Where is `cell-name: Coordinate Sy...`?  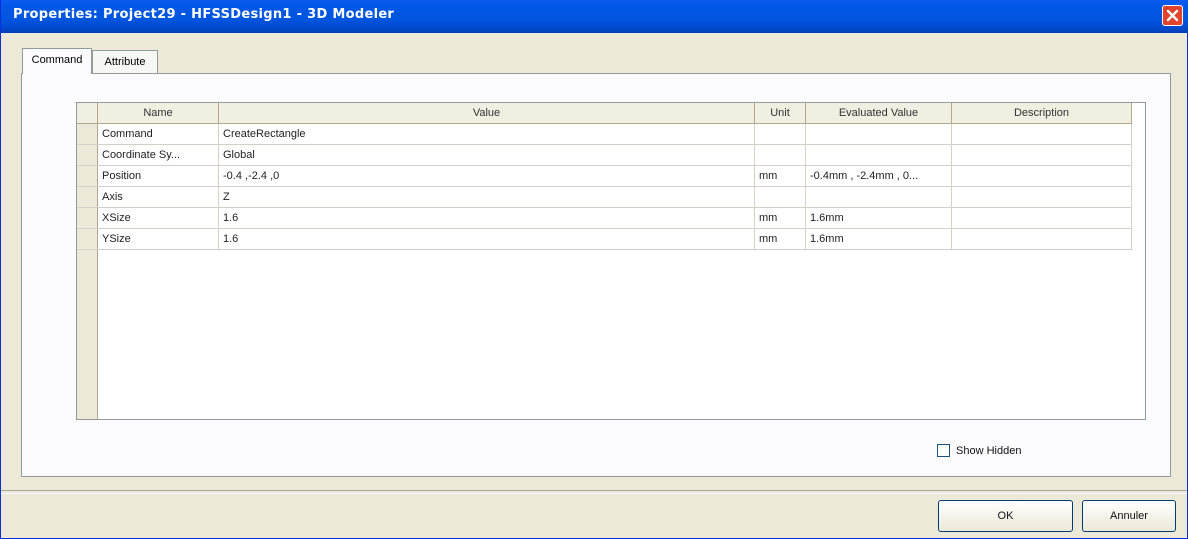 cell-name: Coordinate Sy... is located at coordinates (158, 155).